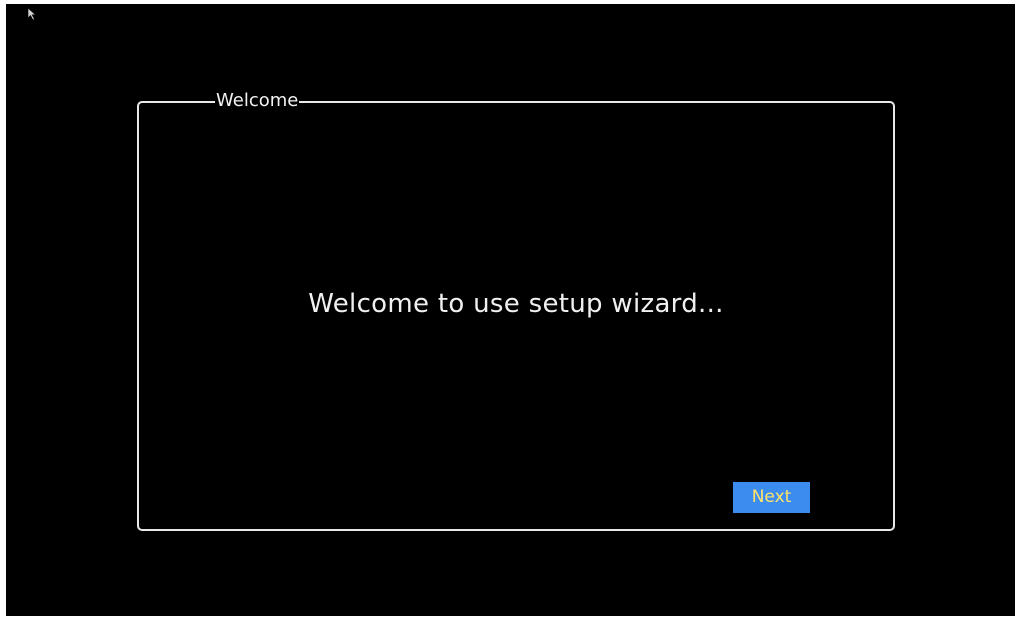 The image size is (1020, 619). Describe the element at coordinates (771, 497) in the screenshot. I see `next-button: Next` at that location.